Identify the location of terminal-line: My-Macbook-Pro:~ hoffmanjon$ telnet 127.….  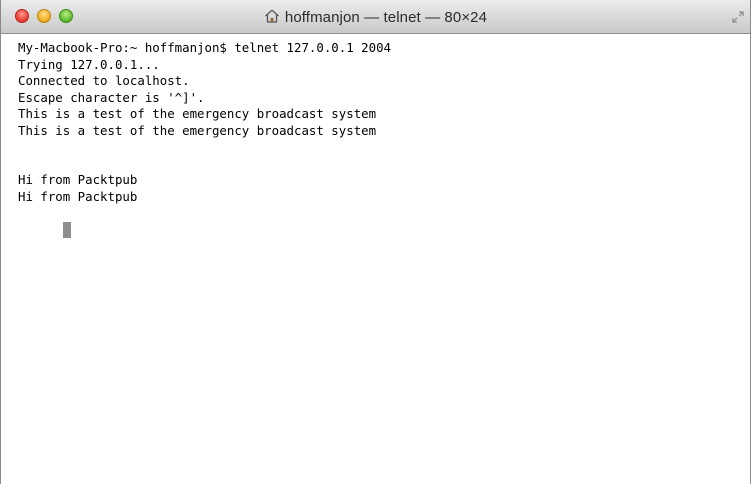
(204, 47).